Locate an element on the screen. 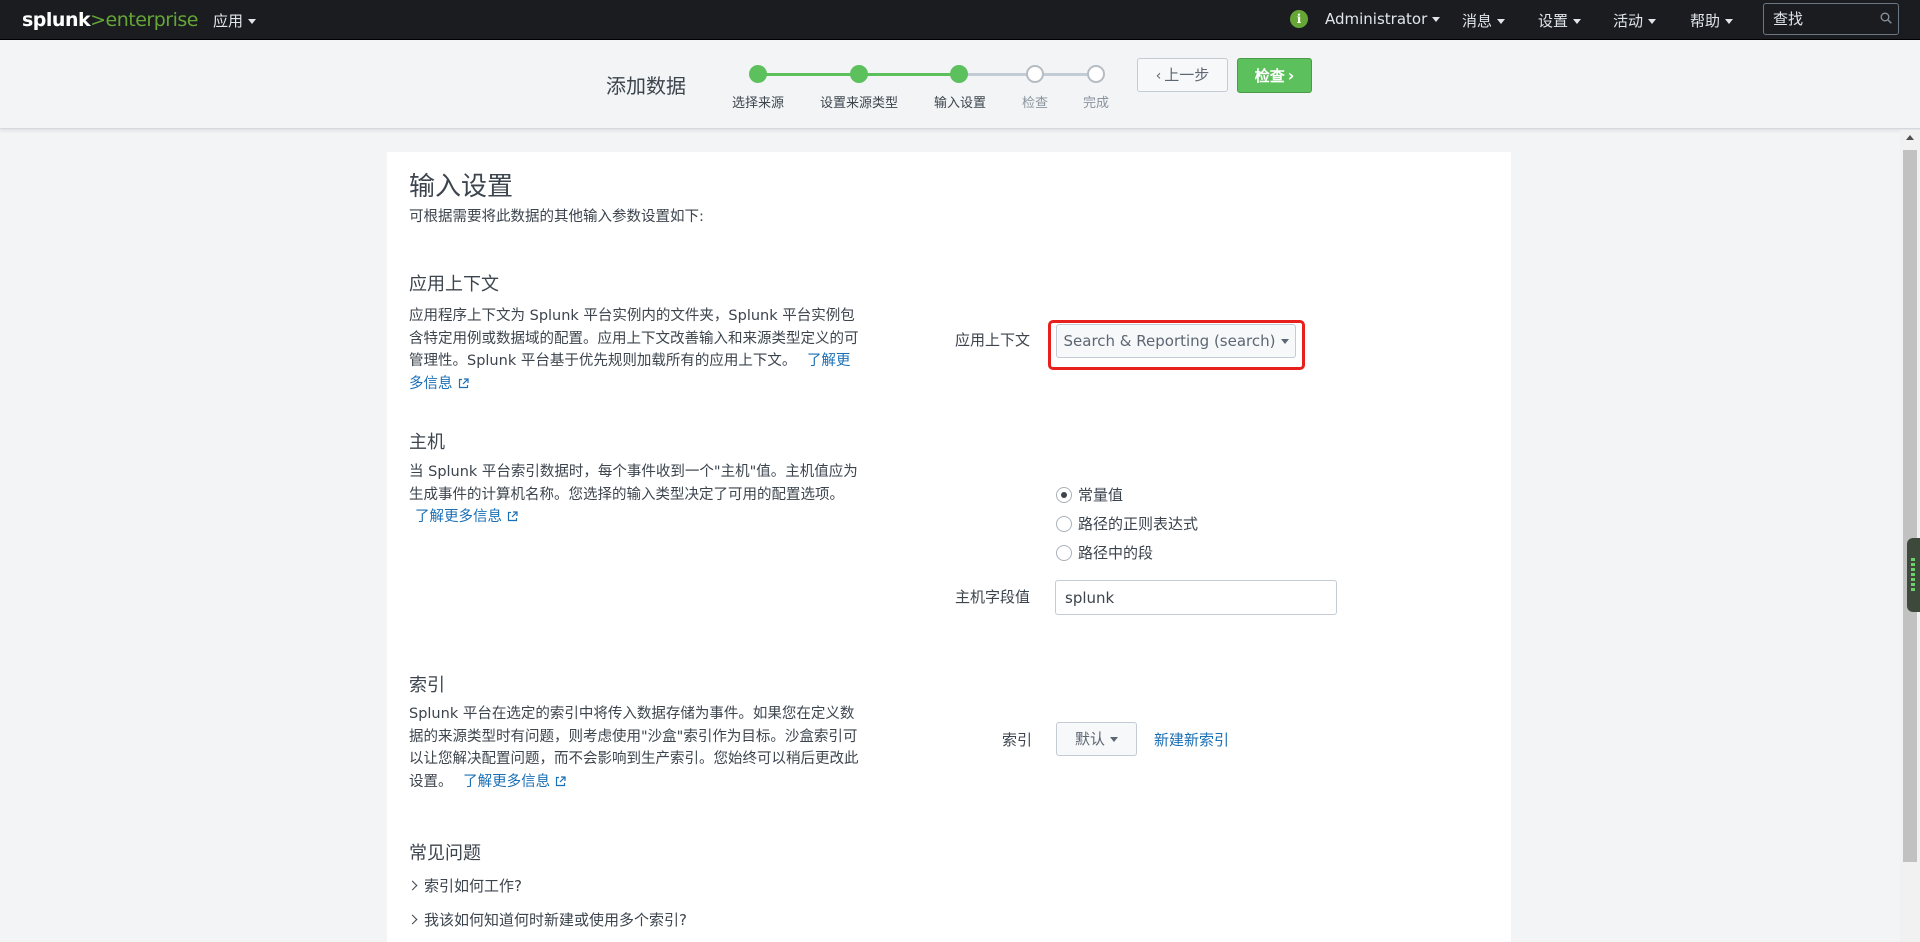 The width and height of the screenshot is (1920, 942). user-menu: Administrator is located at coordinates (1383, 19).